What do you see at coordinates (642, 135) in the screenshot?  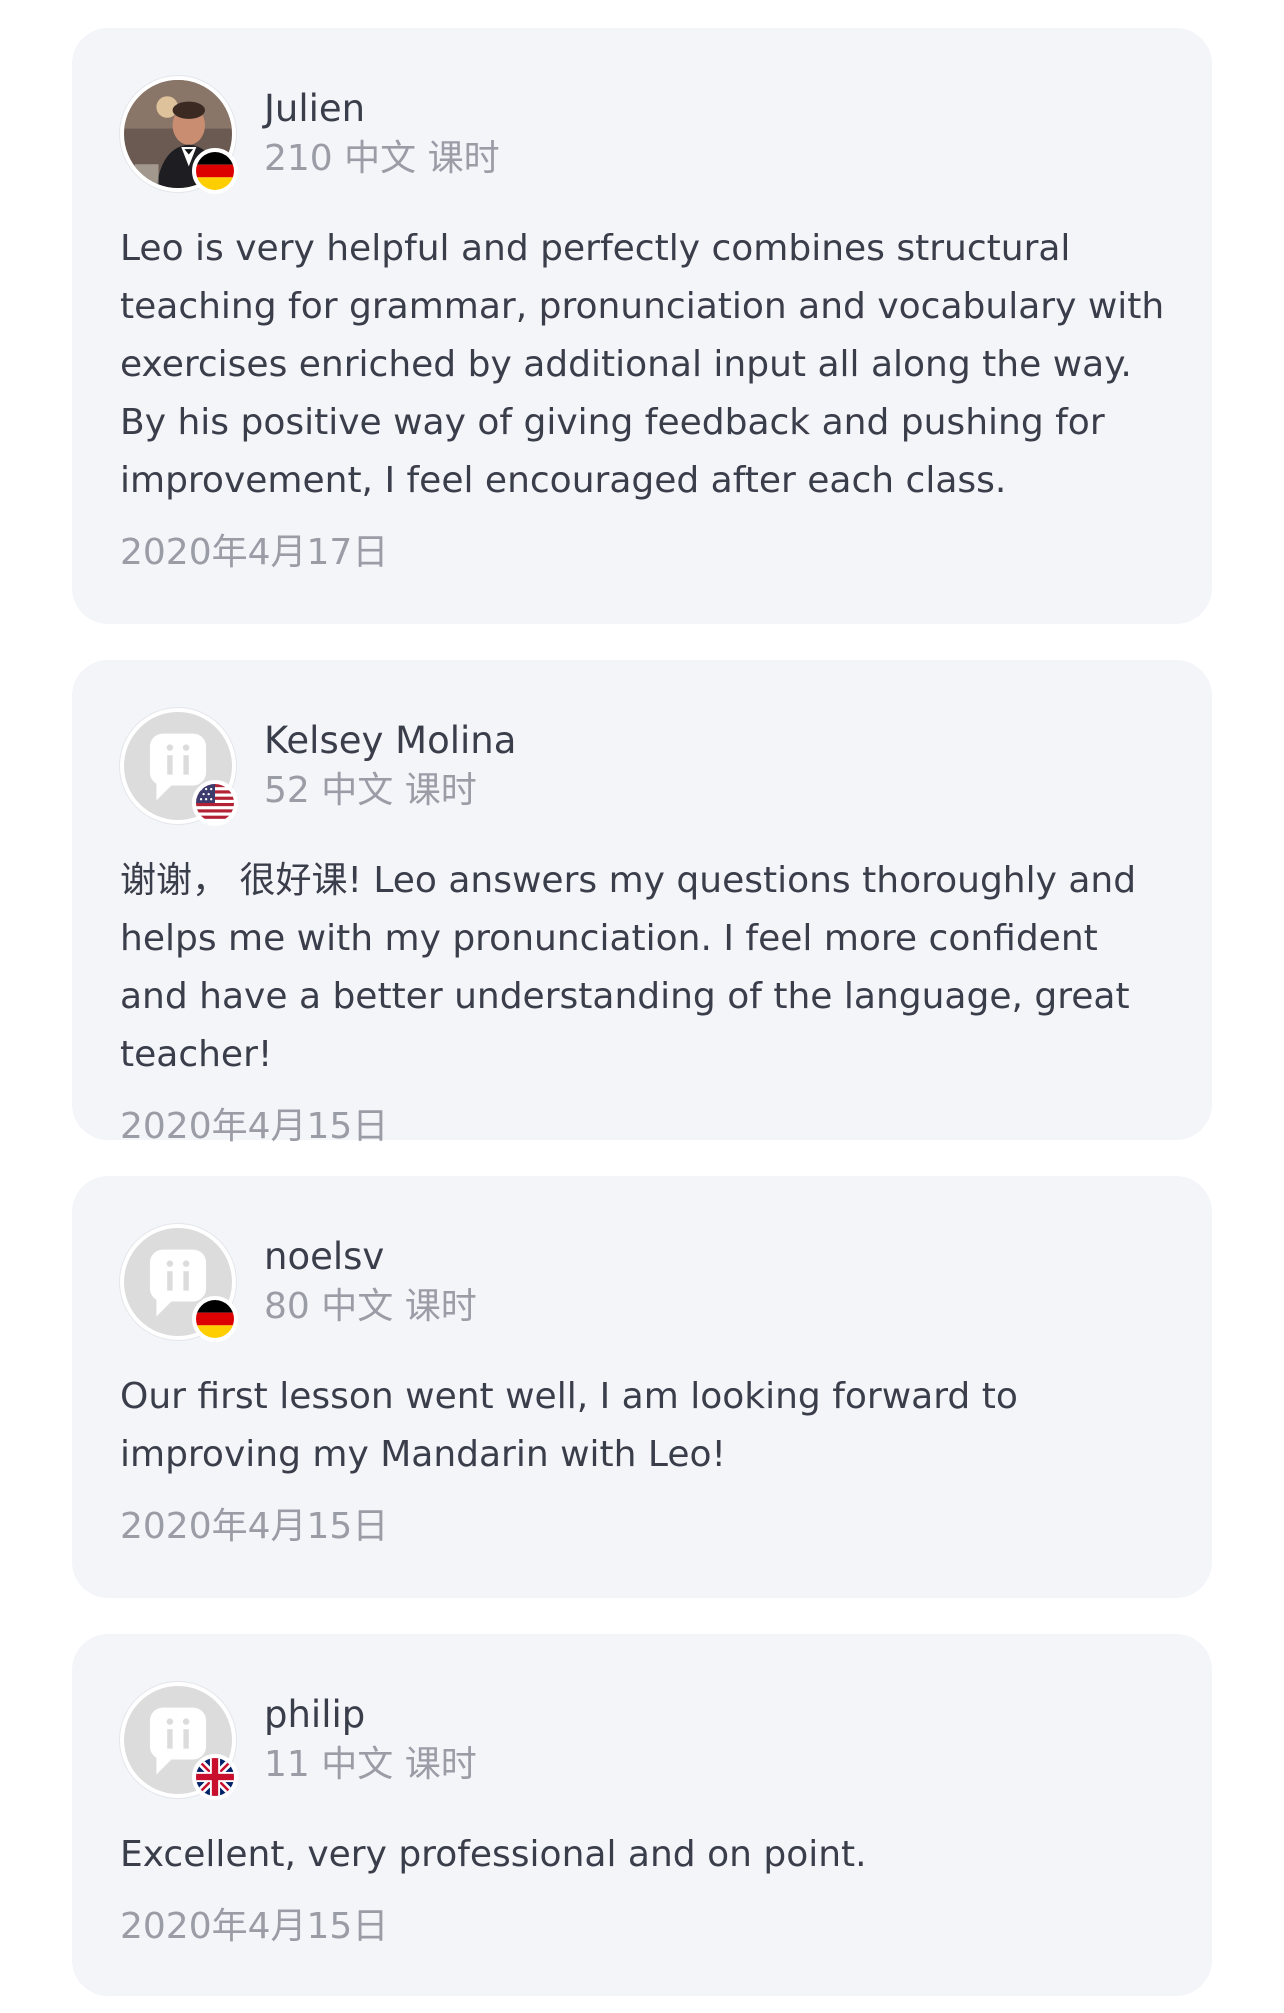 I see `review-header: Julien 210 中文 课时` at bounding box center [642, 135].